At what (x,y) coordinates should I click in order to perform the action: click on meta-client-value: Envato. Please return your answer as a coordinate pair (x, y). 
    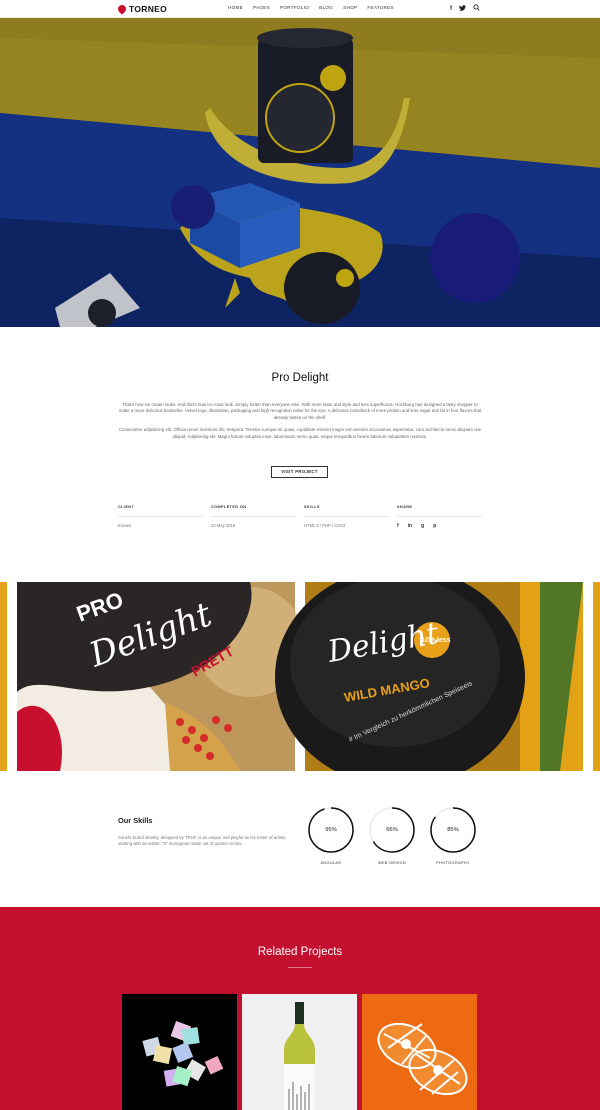
    Looking at the image, I should click on (125, 525).